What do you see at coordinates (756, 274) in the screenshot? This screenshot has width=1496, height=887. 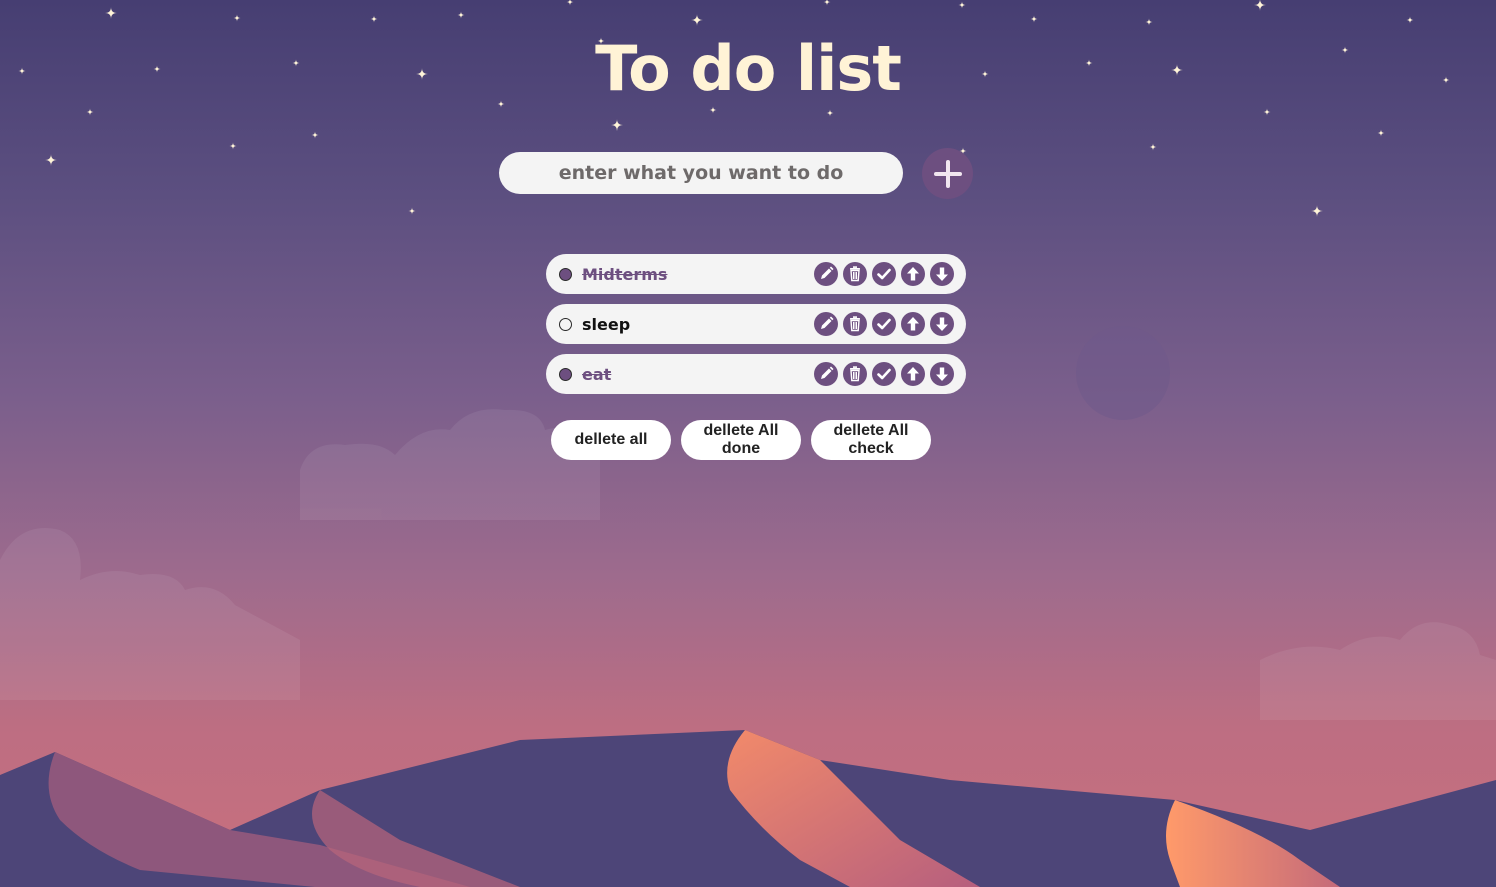 I see `task-item: Midterms` at bounding box center [756, 274].